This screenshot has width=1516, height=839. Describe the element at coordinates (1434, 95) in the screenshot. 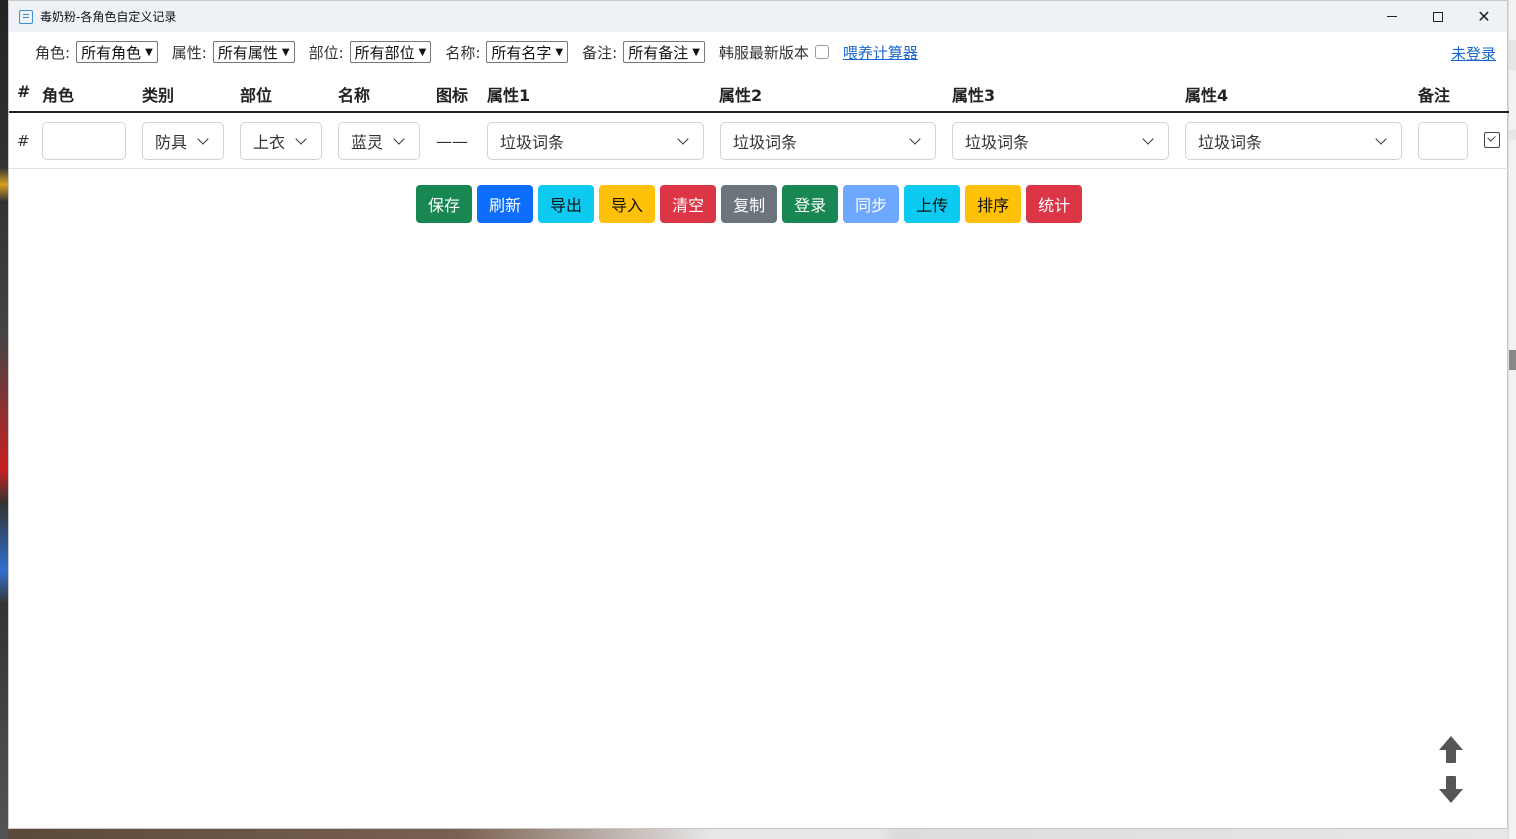

I see `header-note: 备注` at that location.